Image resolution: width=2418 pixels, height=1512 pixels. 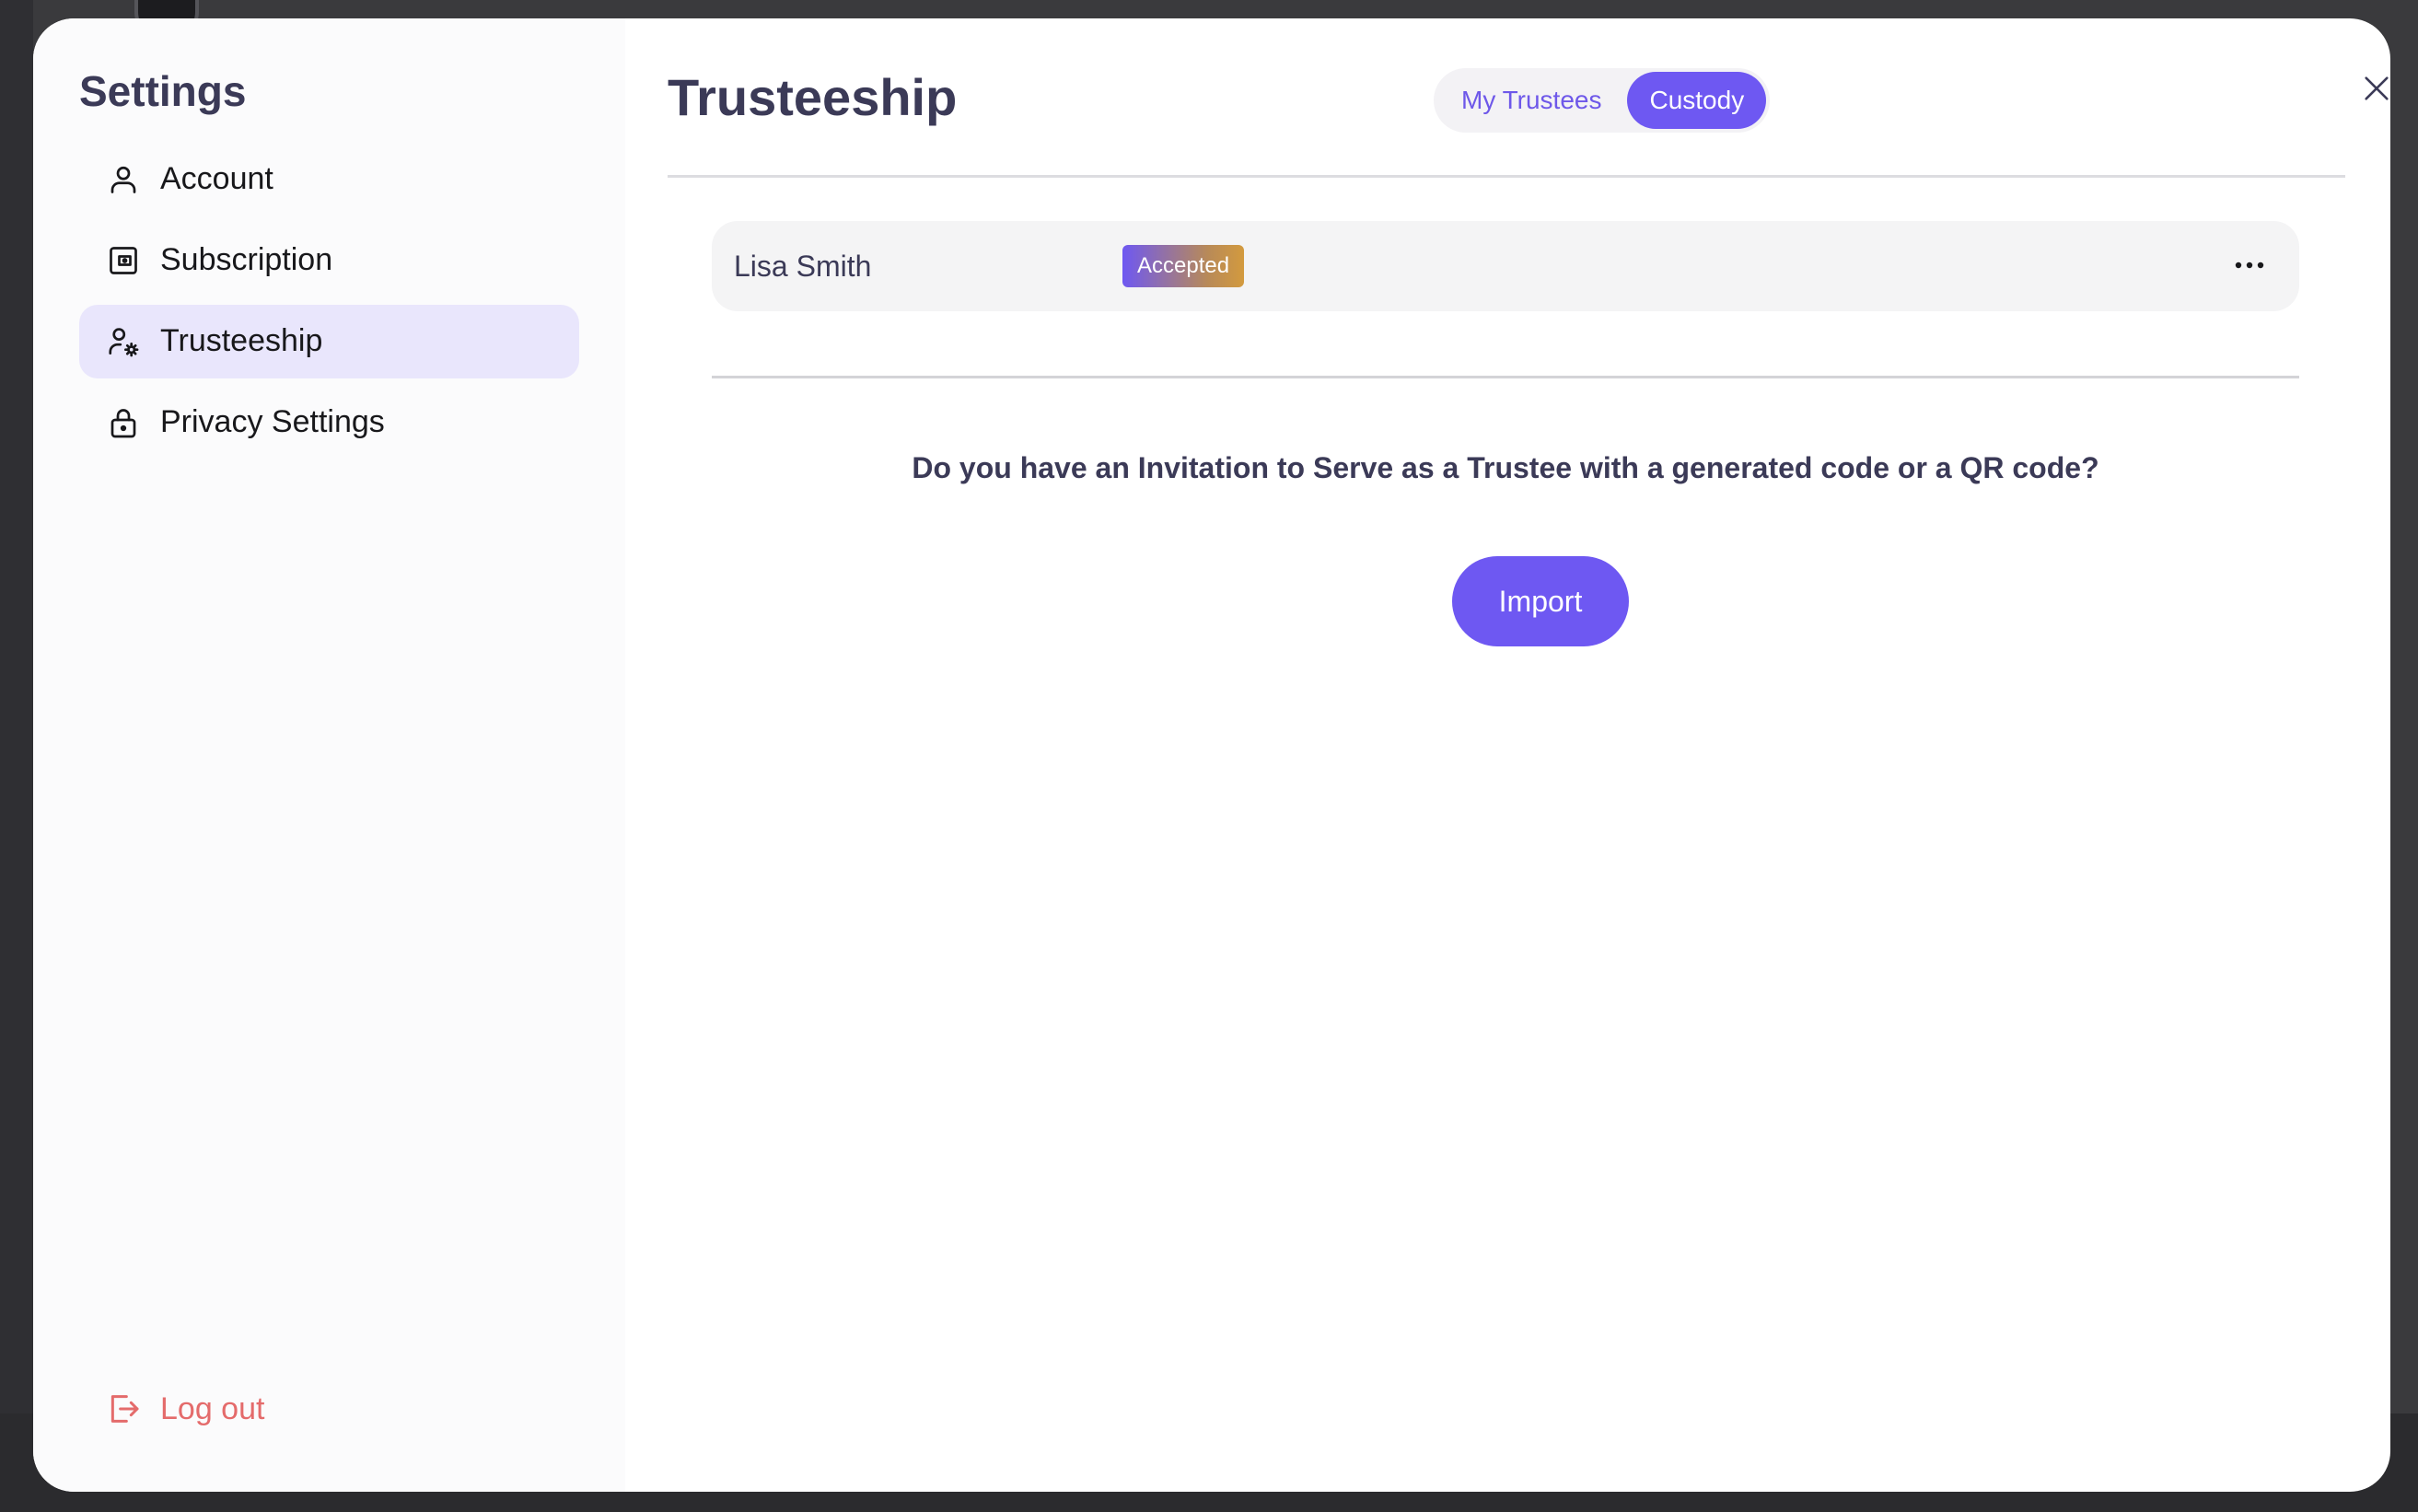 I want to click on user-gear-icon, so click(x=123, y=342).